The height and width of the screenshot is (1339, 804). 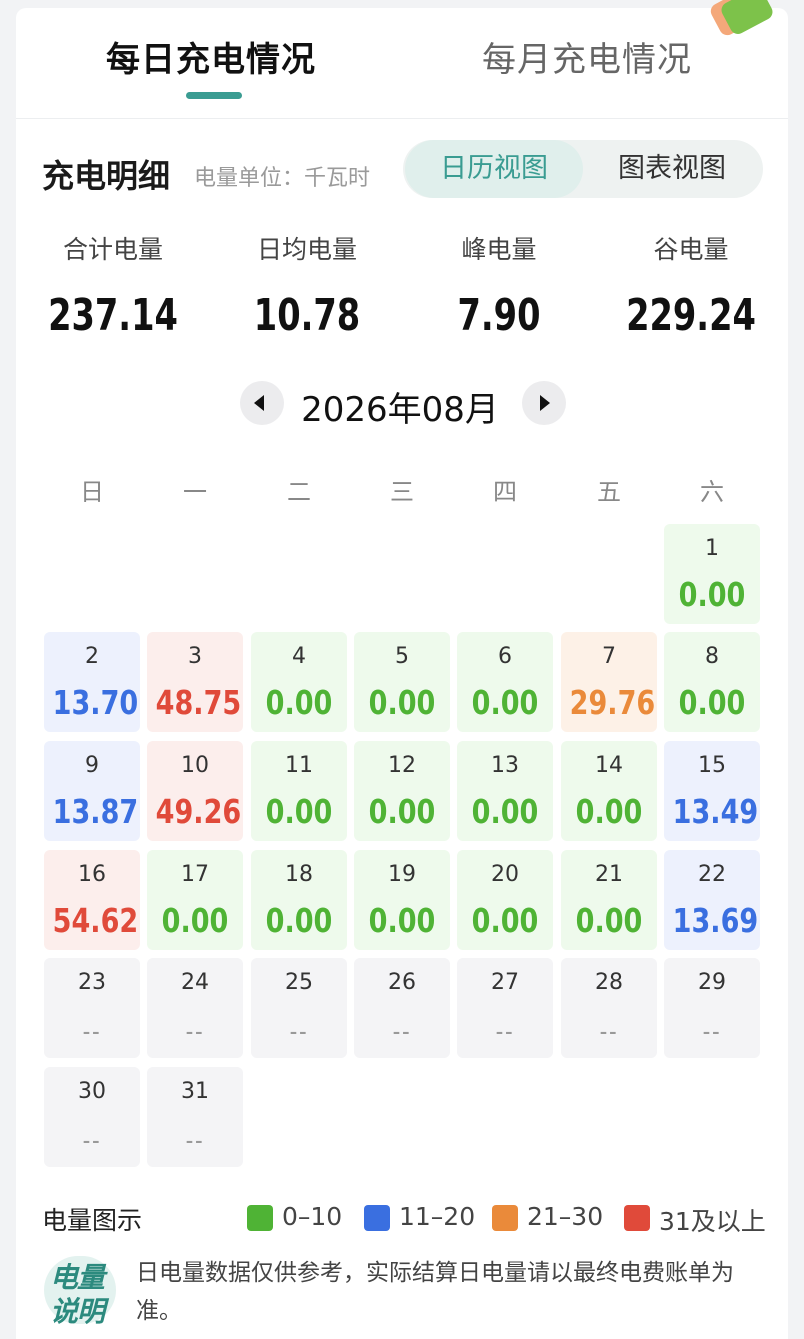 What do you see at coordinates (402, 982) in the screenshot?
I see `day-number: 26` at bounding box center [402, 982].